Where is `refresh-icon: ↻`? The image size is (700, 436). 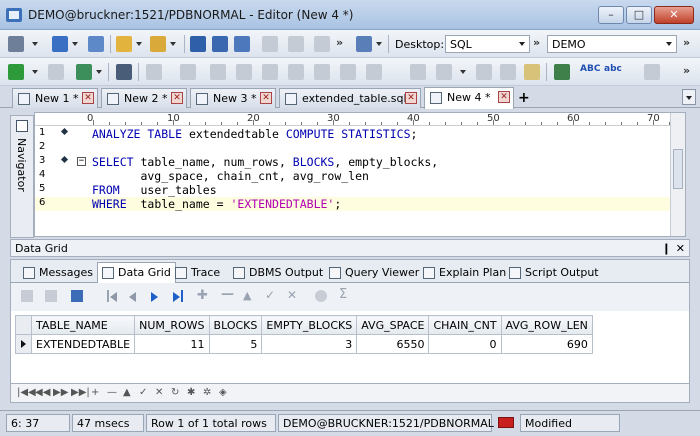 refresh-icon: ↻ is located at coordinates (175, 392).